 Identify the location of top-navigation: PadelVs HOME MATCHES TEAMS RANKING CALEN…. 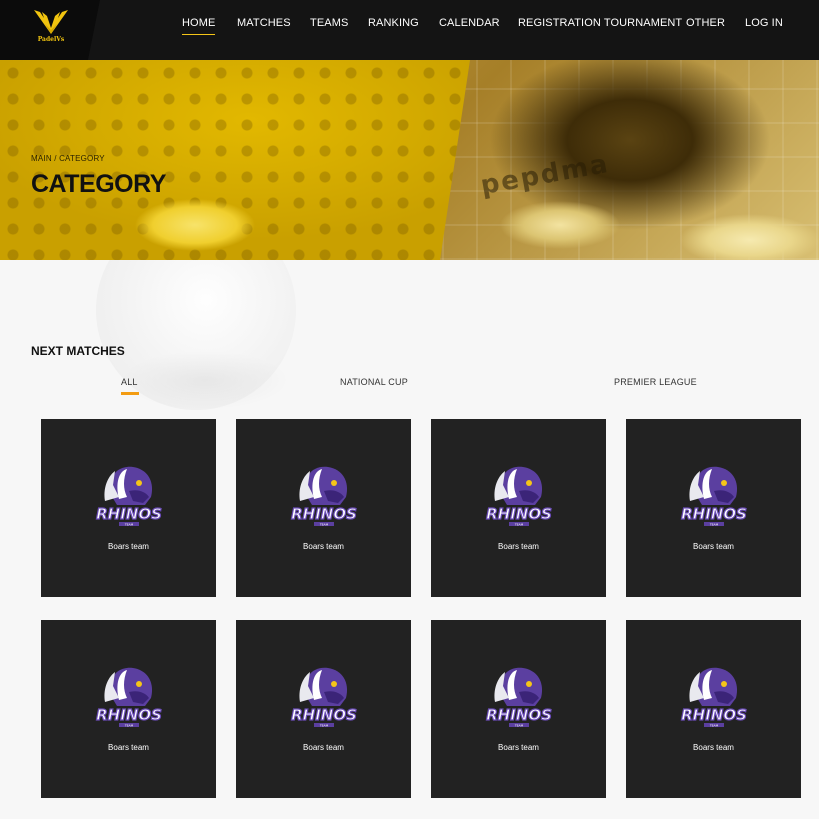
(409, 30).